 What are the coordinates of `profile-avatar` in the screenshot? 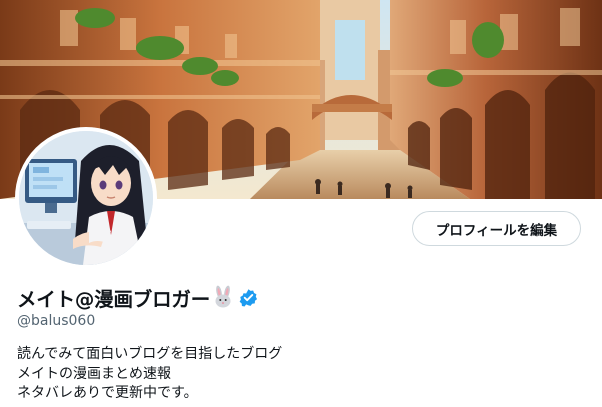 It's located at (86, 198).